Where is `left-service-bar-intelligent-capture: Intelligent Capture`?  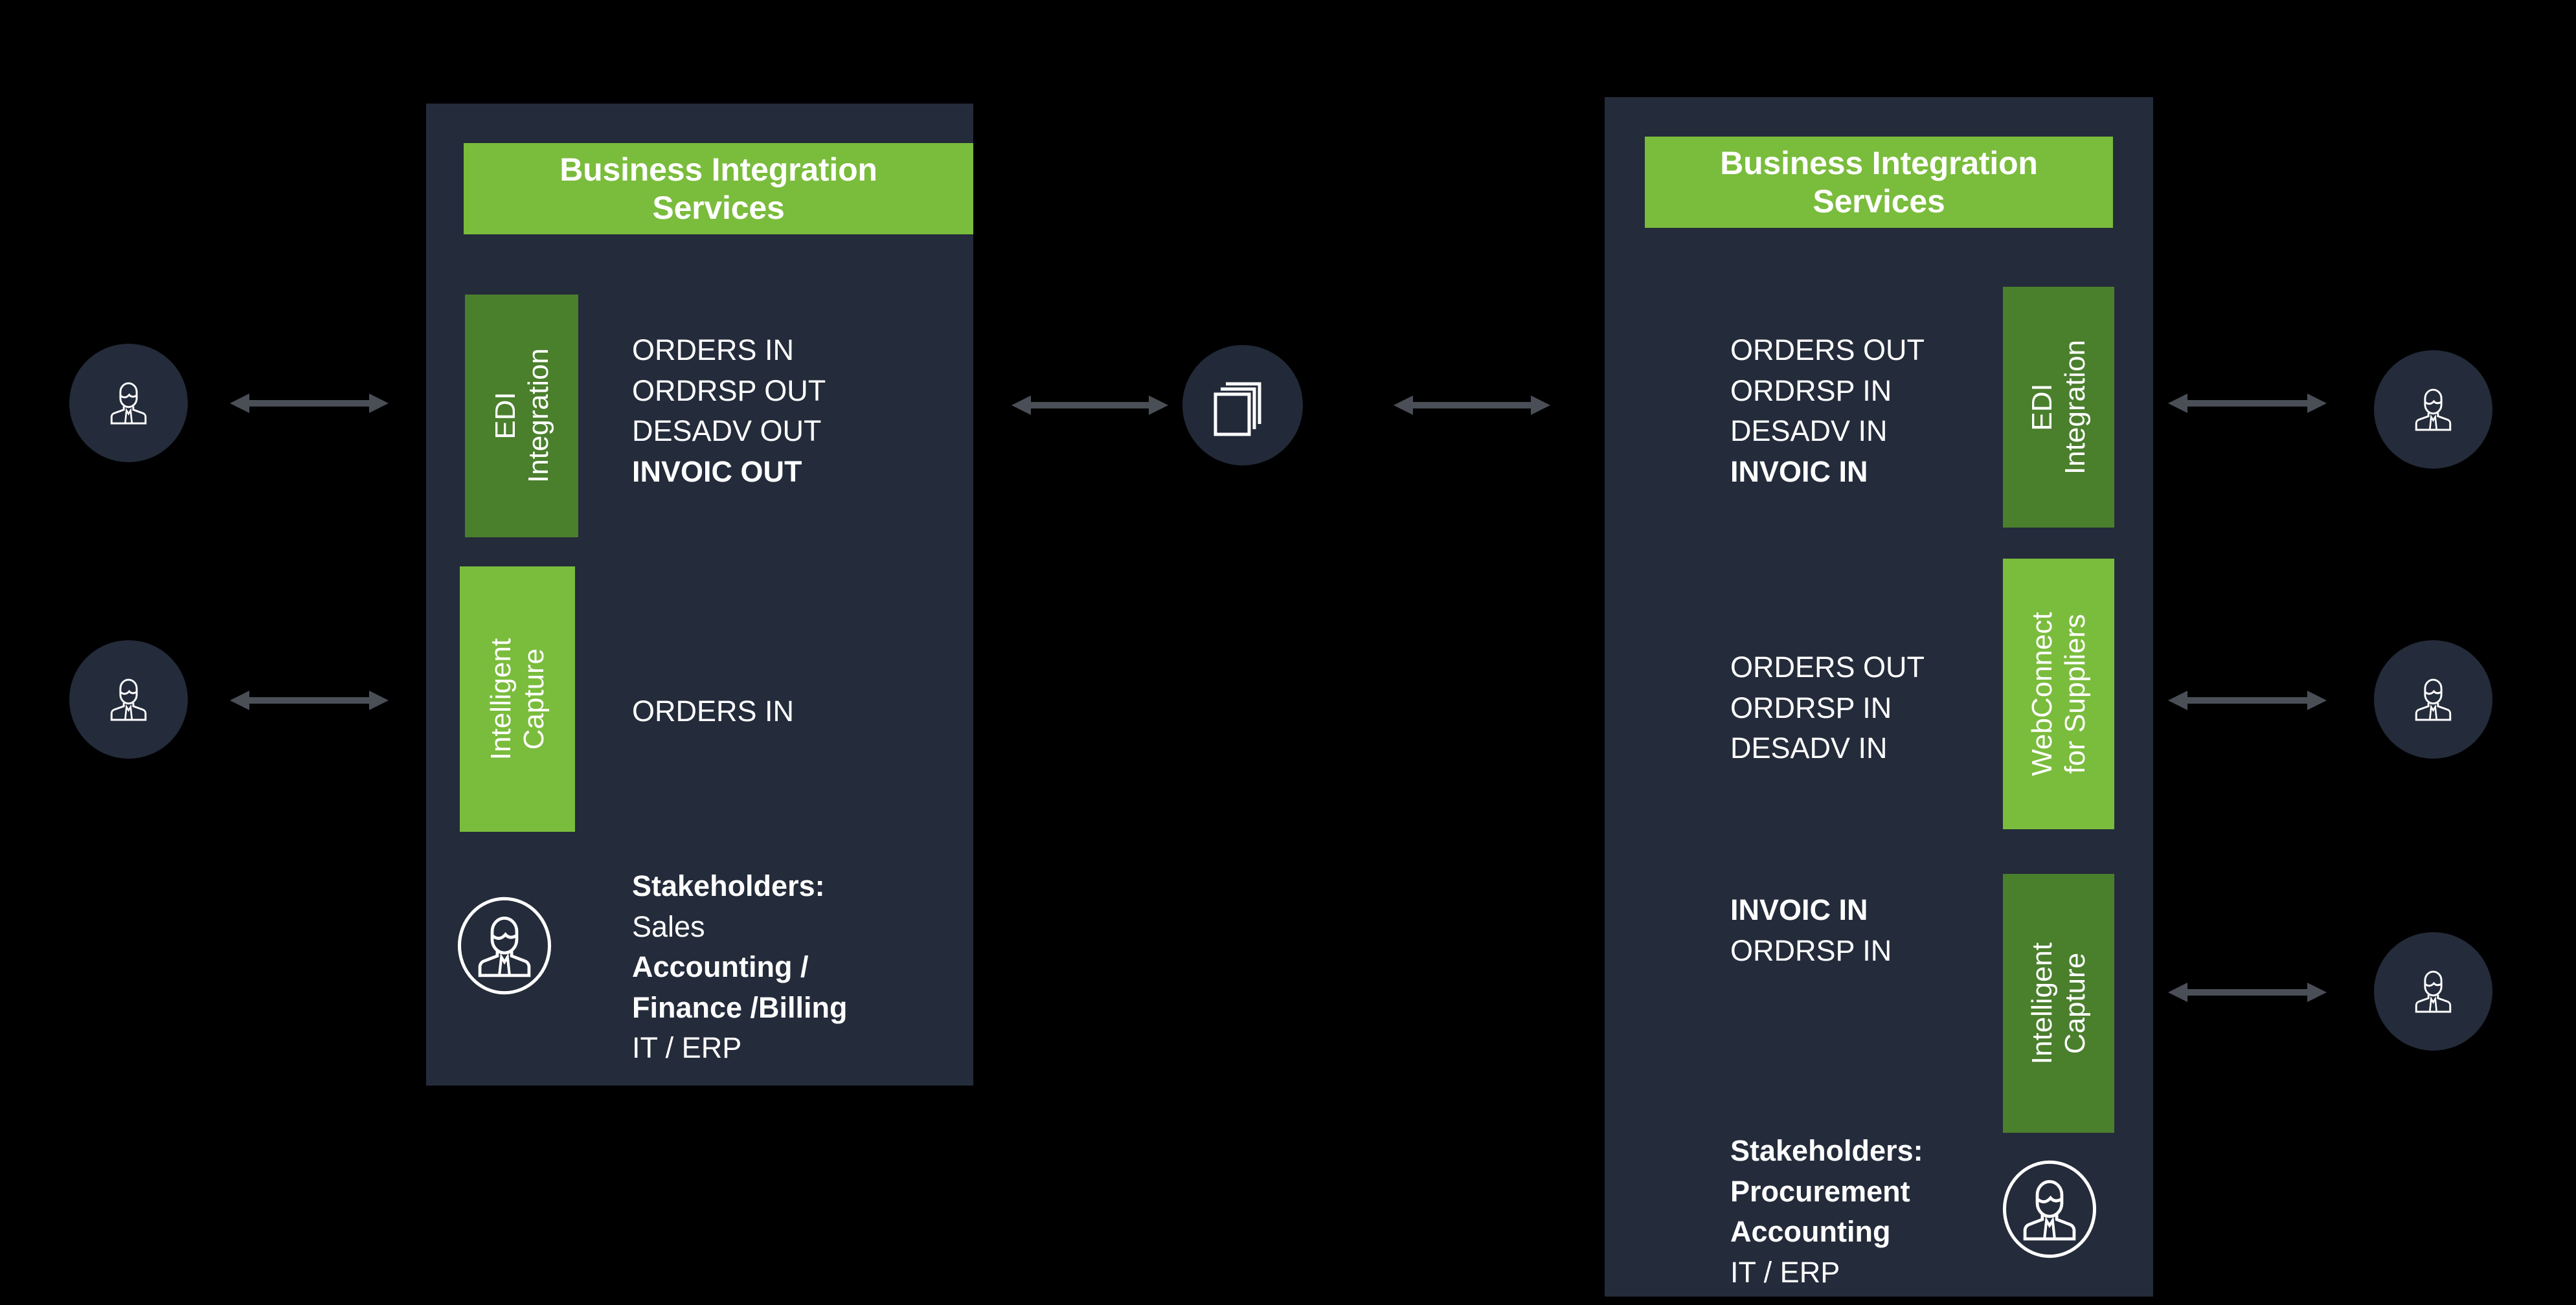 left-service-bar-intelligent-capture: Intelligent Capture is located at coordinates (517, 699).